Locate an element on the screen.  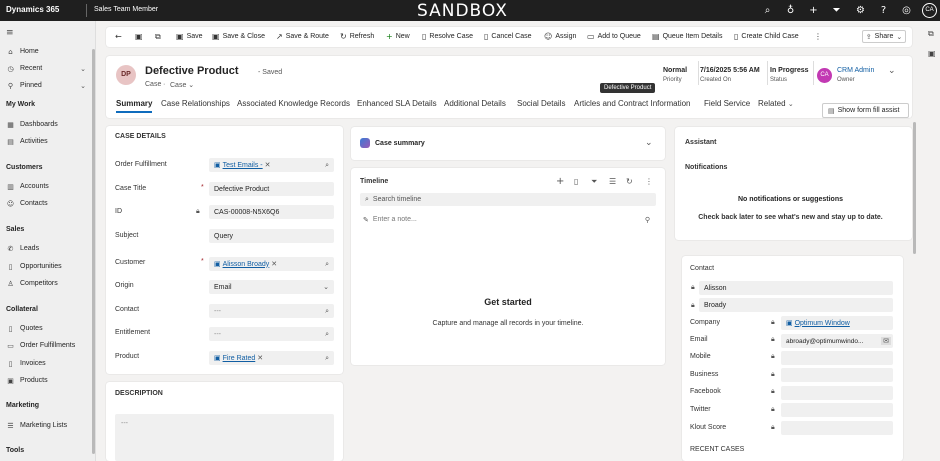
save-close-button: ▣ Save & Close is located at coordinates (238, 36).